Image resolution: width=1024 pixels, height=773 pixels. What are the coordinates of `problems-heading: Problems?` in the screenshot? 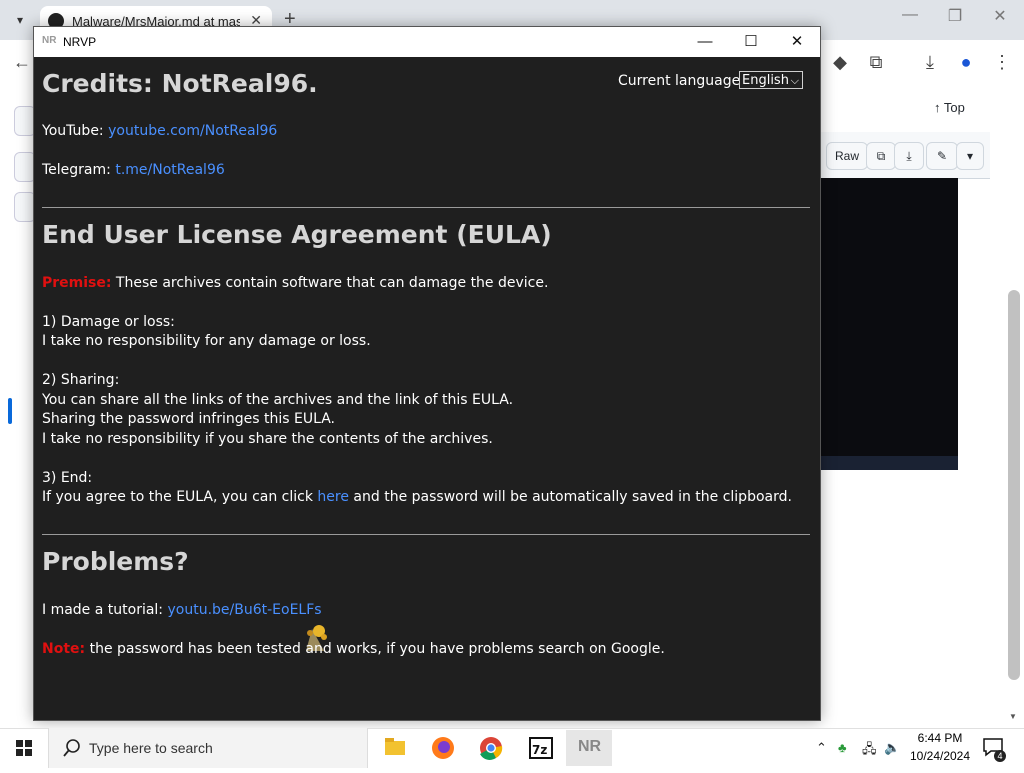 It's located at (115, 561).